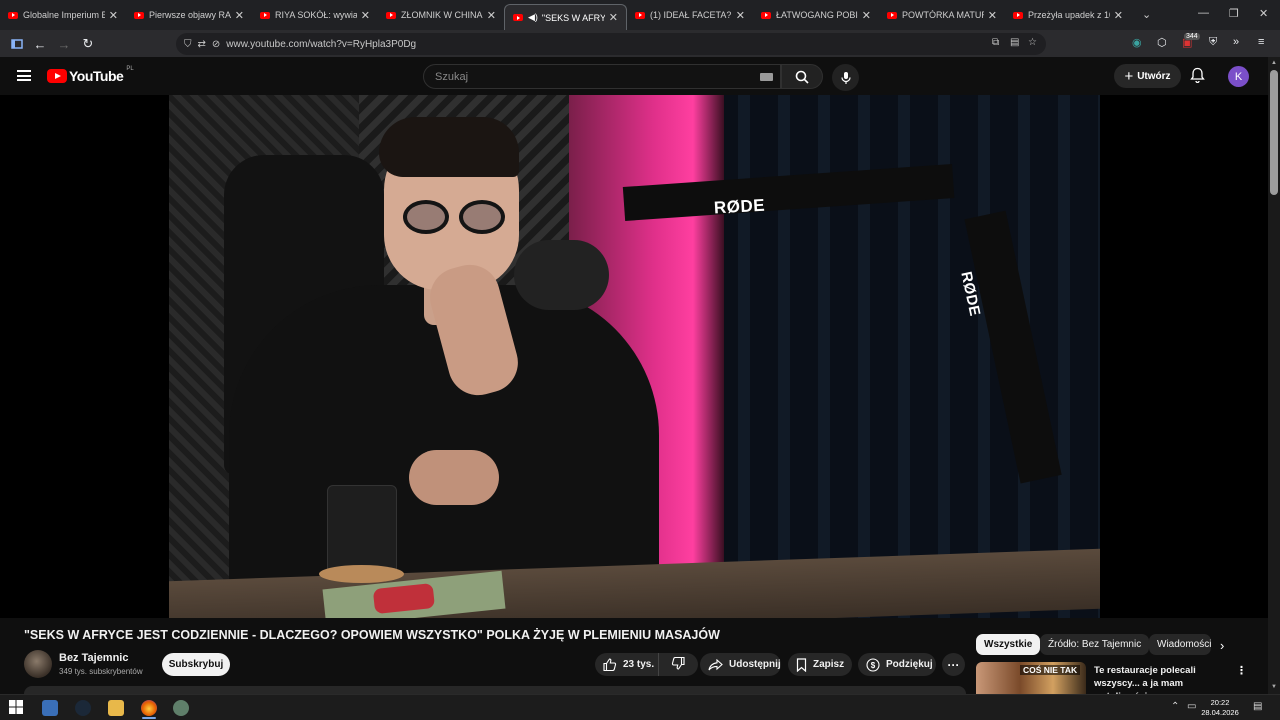  What do you see at coordinates (149, 718) in the screenshot?
I see `active-app-indicator` at bounding box center [149, 718].